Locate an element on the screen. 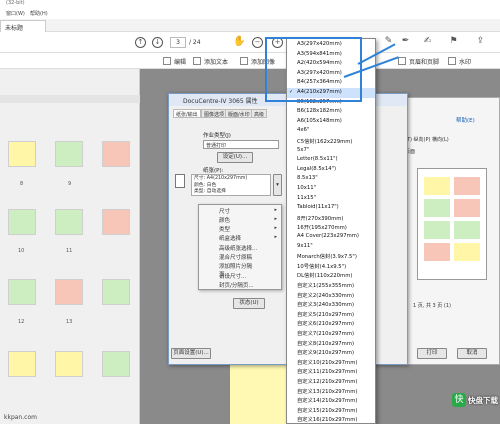 This screenshot has width=500, height=424. paper-size-label: C5信封(162x229mm) is located at coordinates (325, 142).